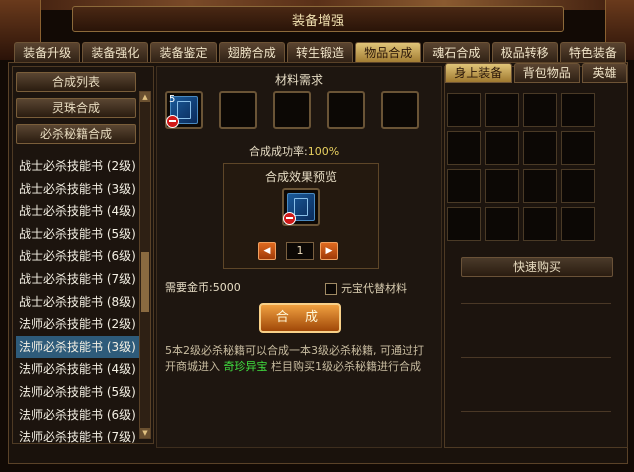 The image size is (634, 472). Describe the element at coordinates (145, 282) in the screenshot. I see `scroll-thumb` at that location.